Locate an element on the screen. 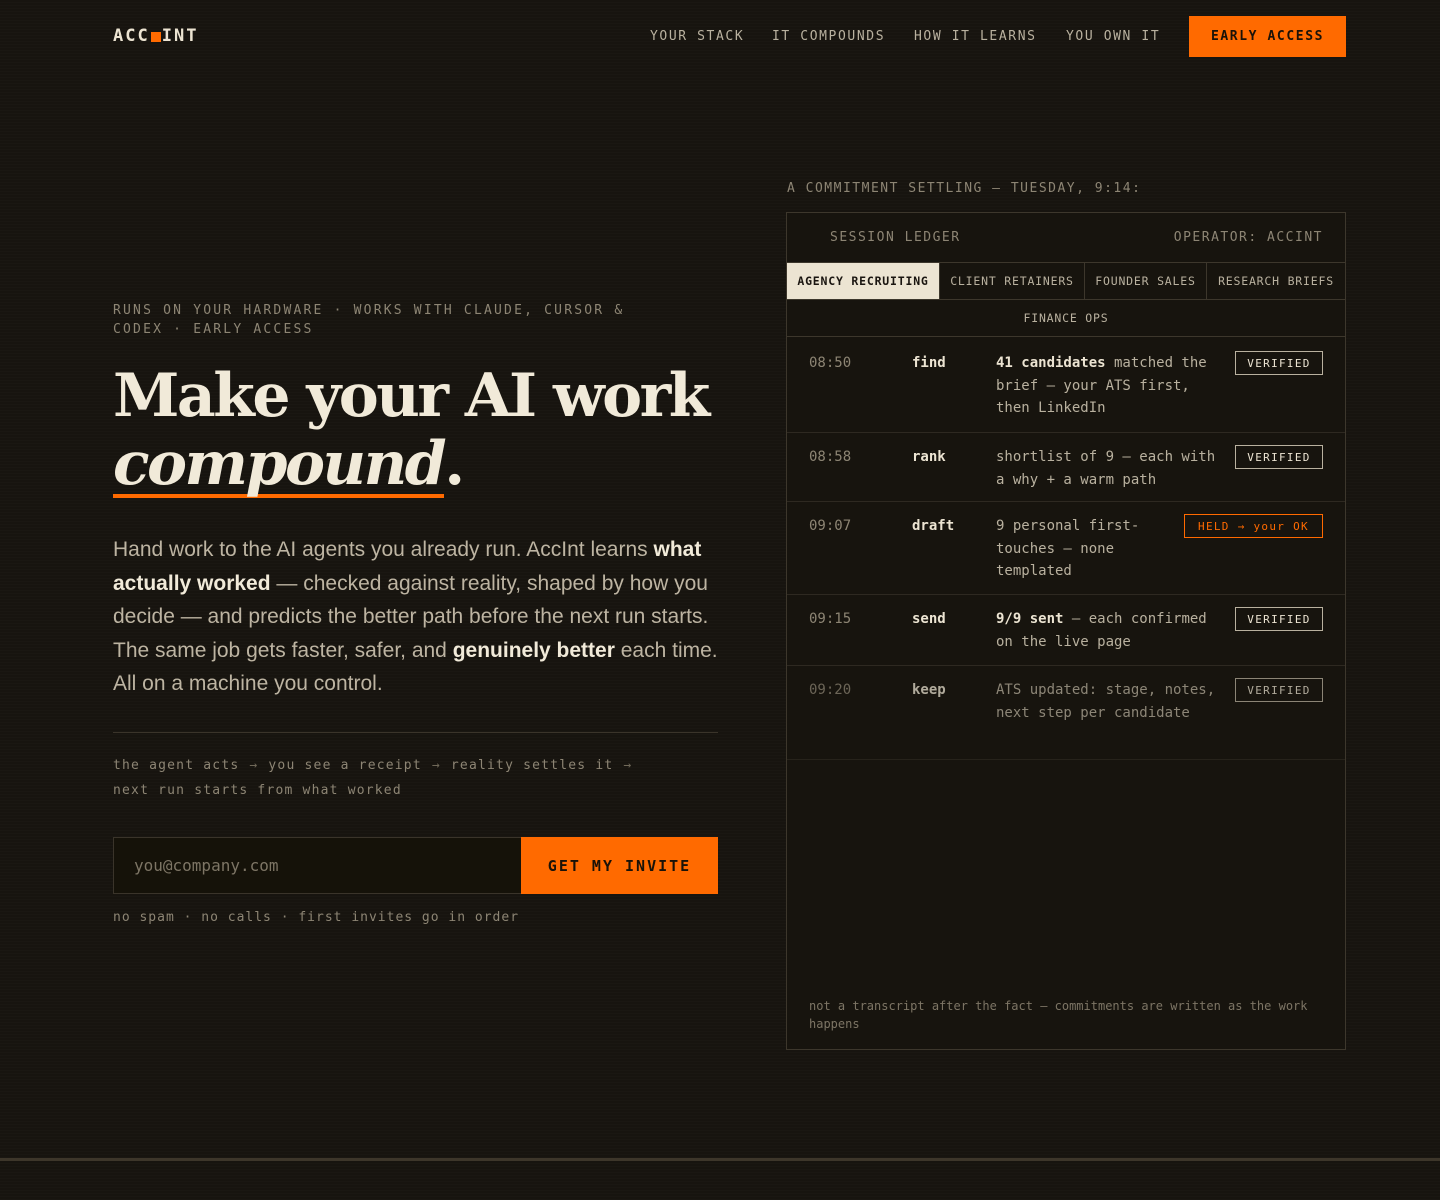 Image resolution: width=1440 pixels, height=1200 pixels. row-time: 09:15 is located at coordinates (830, 619).